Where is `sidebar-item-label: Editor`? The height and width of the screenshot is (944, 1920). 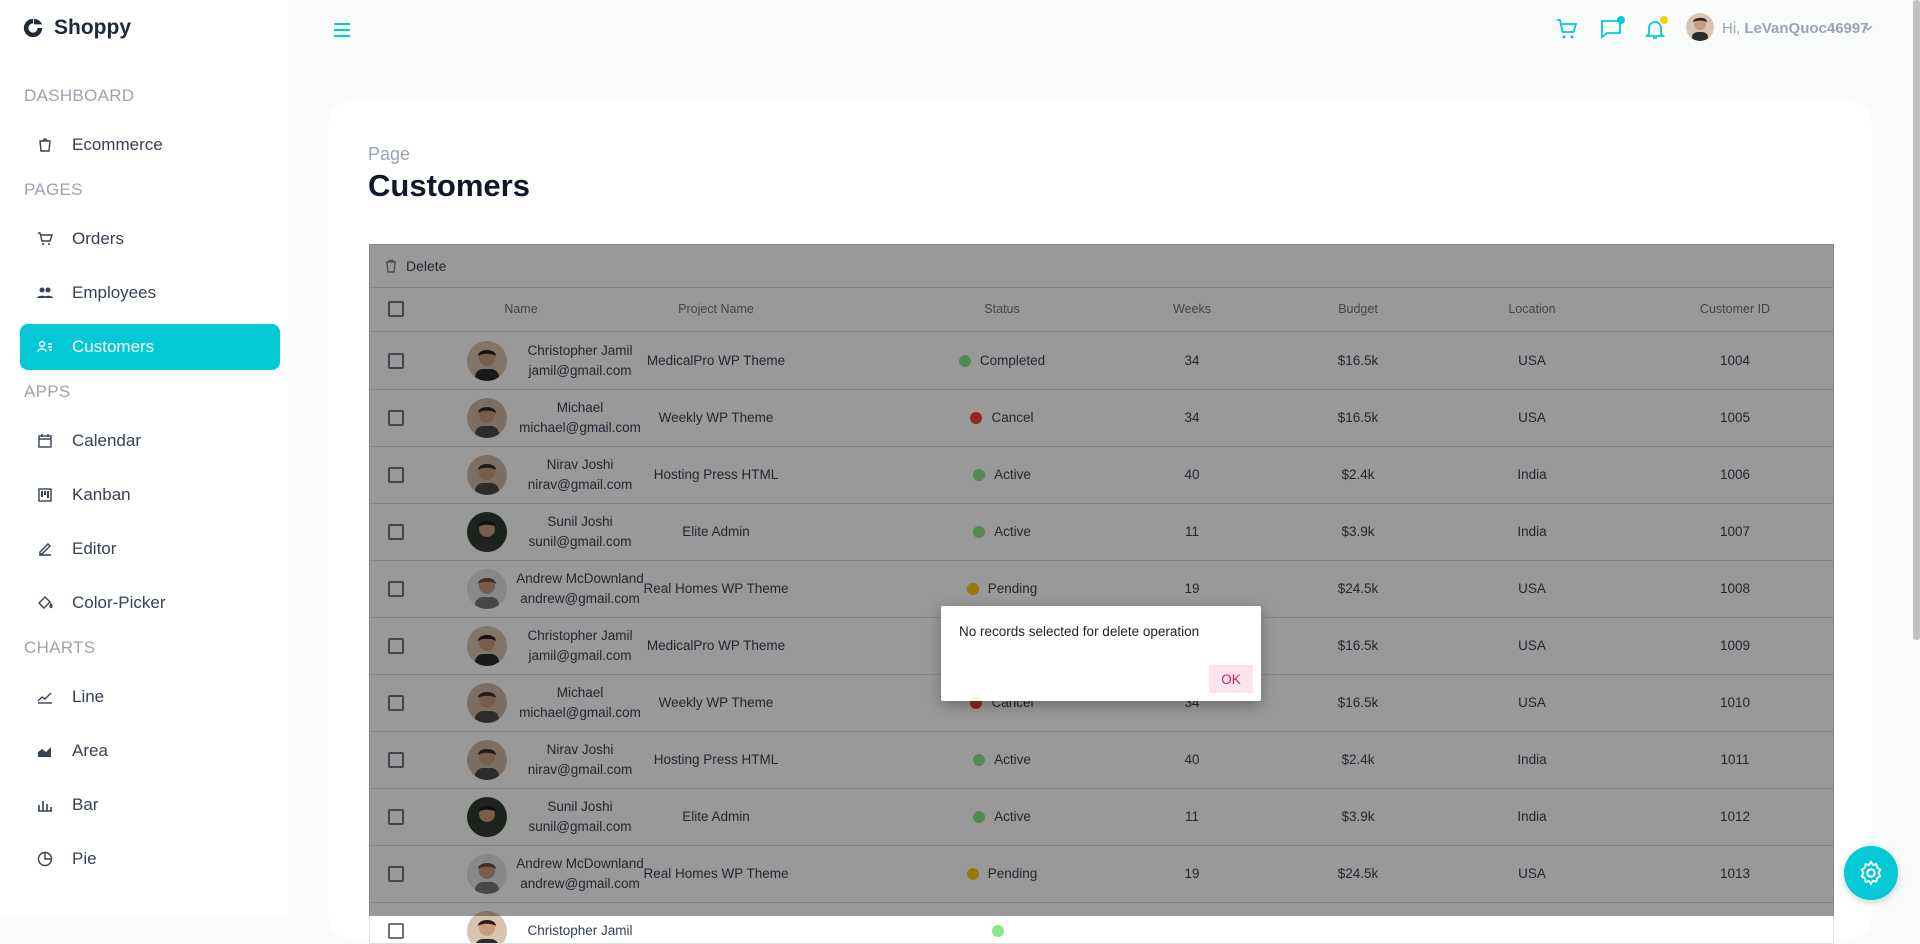
sidebar-item-label: Editor is located at coordinates (94, 548).